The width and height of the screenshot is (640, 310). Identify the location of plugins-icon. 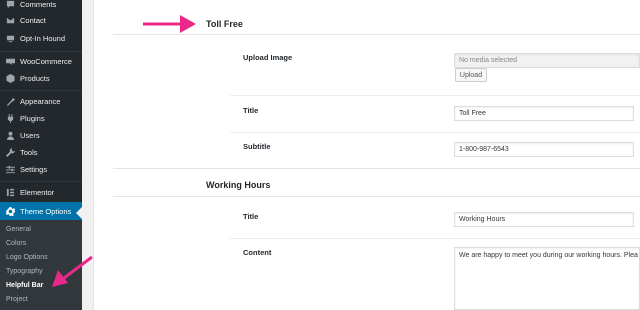
(10, 118).